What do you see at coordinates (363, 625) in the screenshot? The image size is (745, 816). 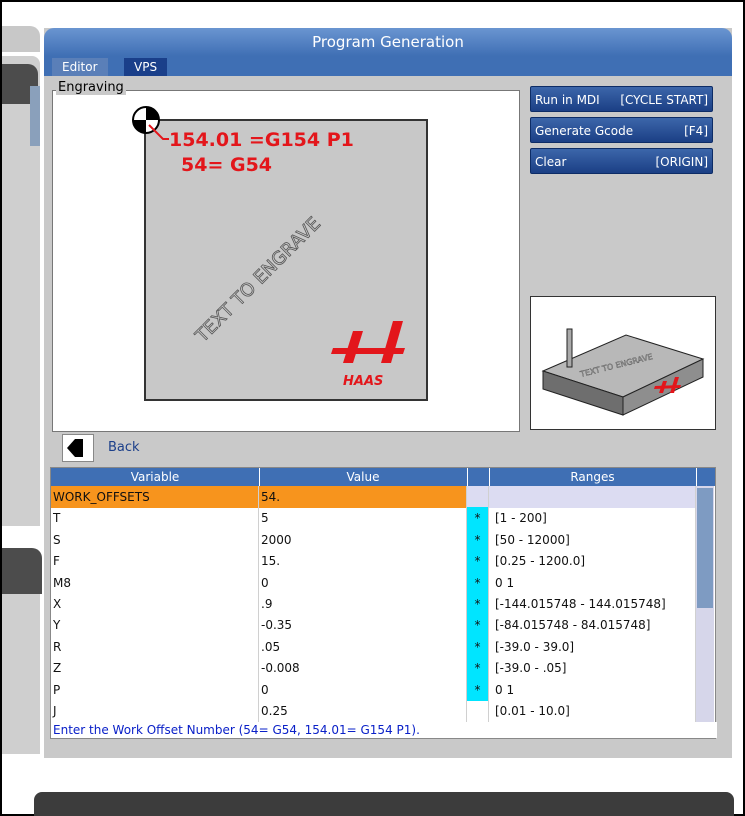 I see `value-cell: -0.35` at bounding box center [363, 625].